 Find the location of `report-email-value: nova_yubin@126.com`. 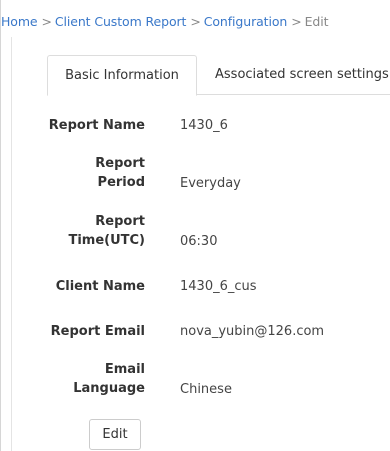

report-email-value: nova_yubin@126.com is located at coordinates (252, 331).